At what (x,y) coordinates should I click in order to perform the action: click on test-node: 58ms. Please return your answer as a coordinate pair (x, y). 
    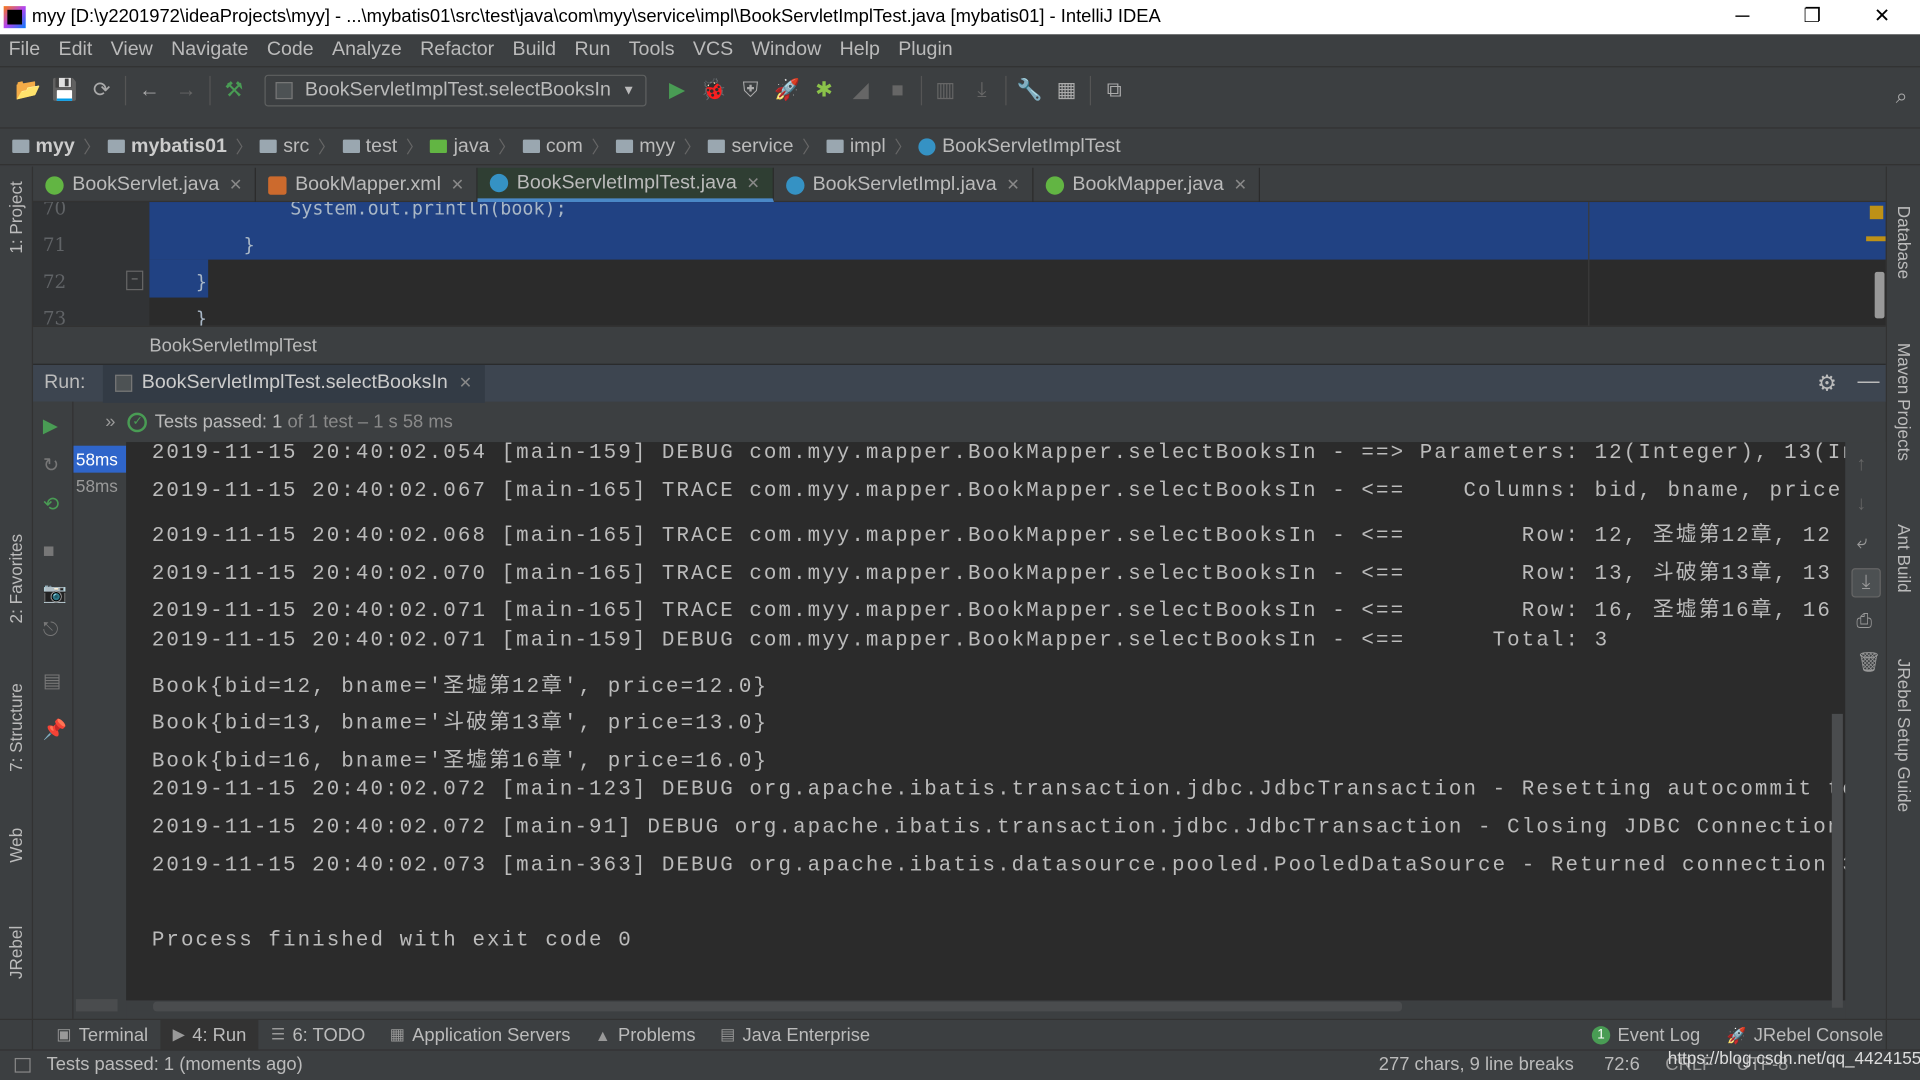
    Looking at the image, I should click on (97, 486).